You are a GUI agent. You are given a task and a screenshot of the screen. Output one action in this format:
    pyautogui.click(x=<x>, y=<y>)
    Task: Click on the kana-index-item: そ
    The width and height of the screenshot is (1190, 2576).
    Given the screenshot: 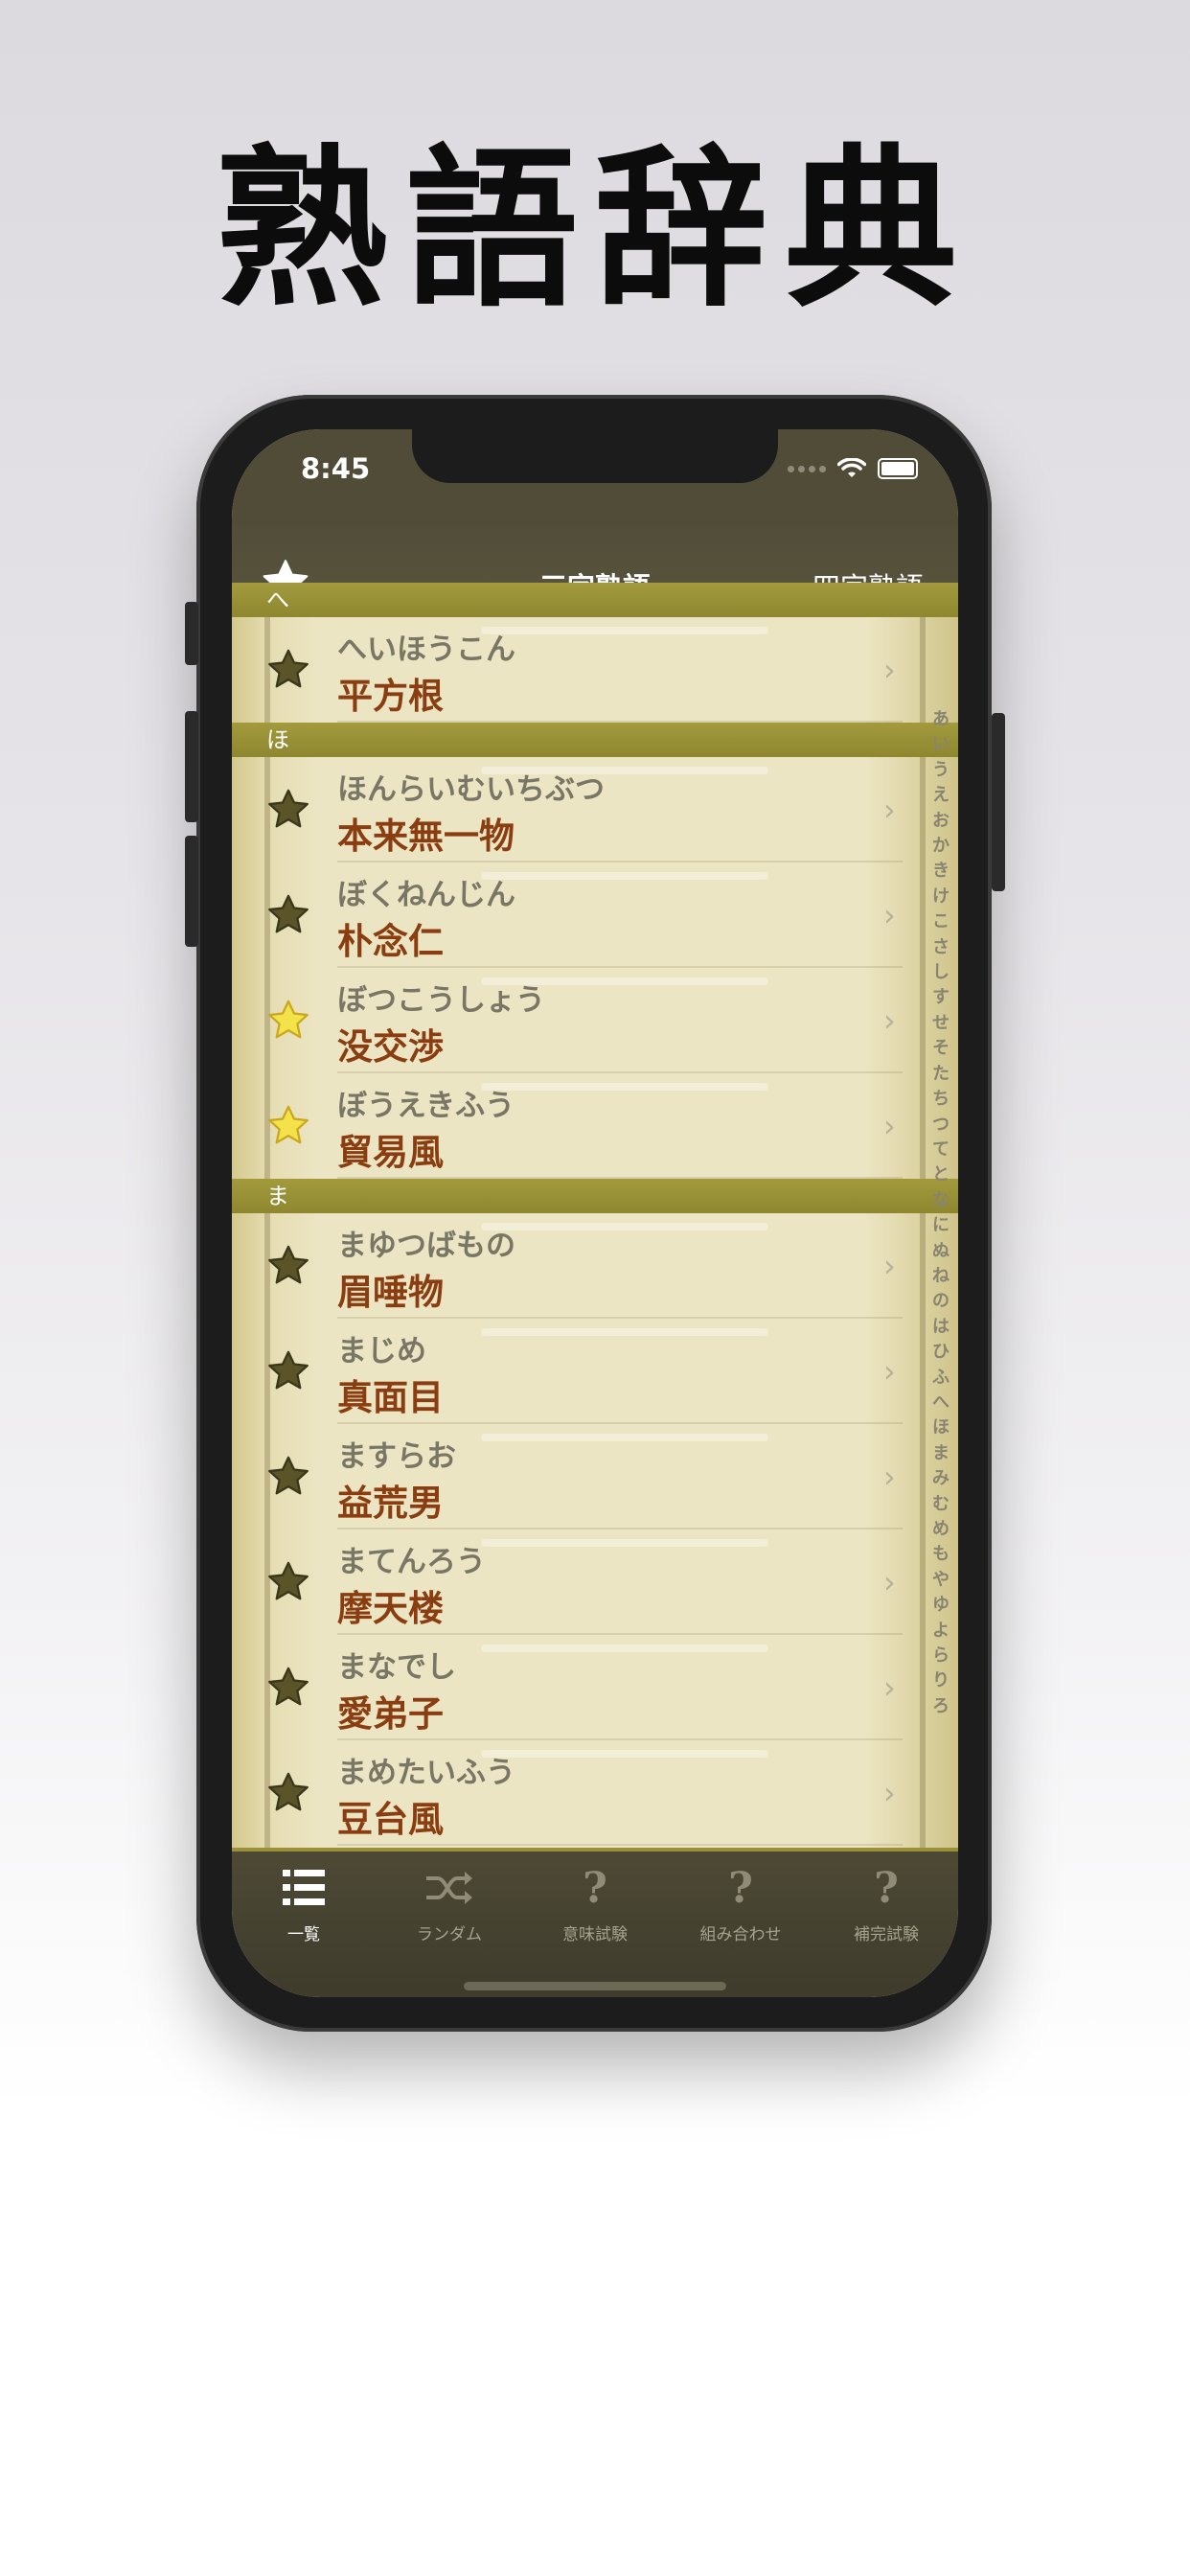 What is the action you would take?
    pyautogui.click(x=941, y=1048)
    